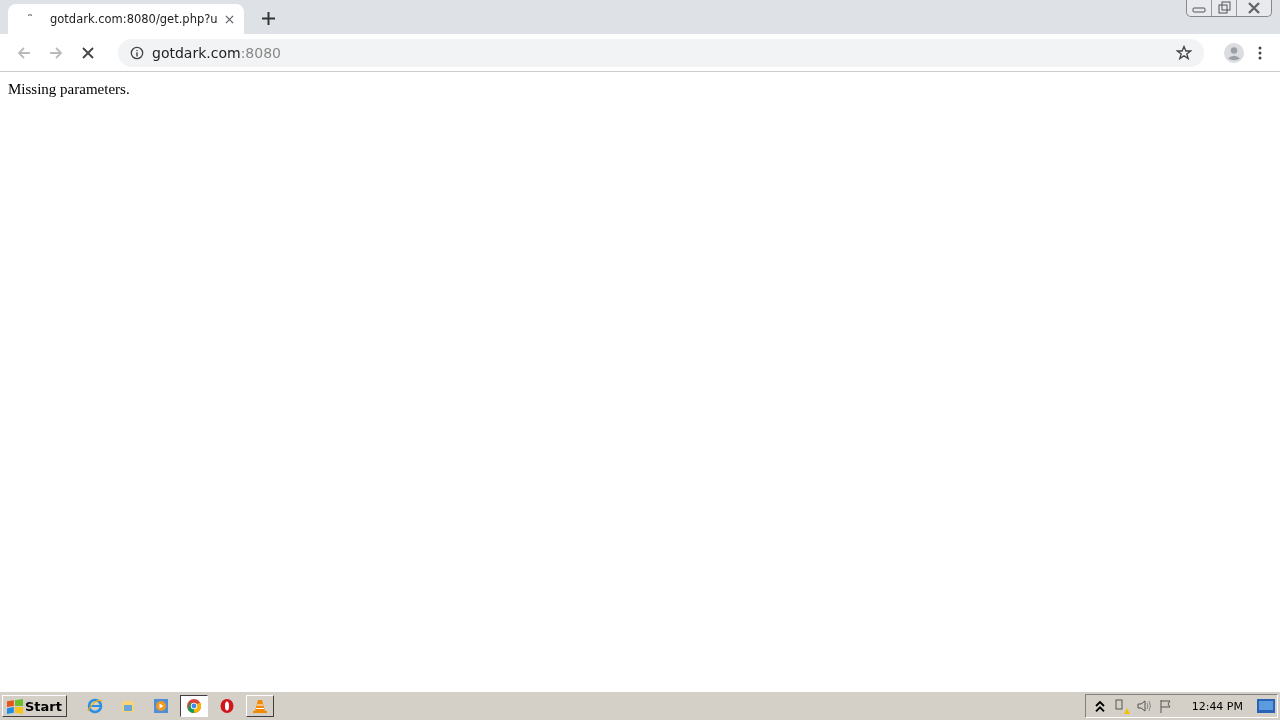  I want to click on taskbar-button, so click(194, 706).